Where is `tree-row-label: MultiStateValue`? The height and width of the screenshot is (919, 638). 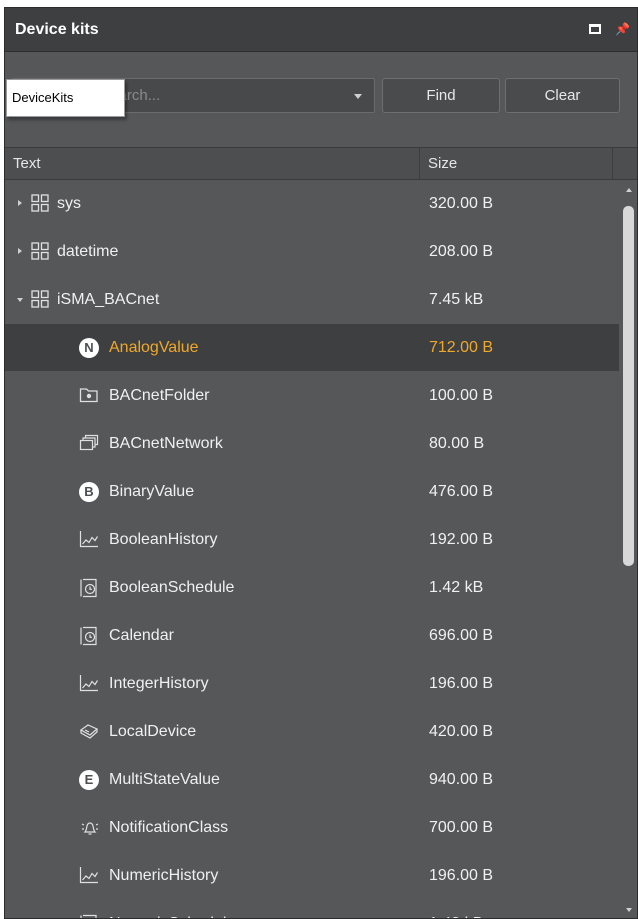
tree-row-label: MultiStateValue is located at coordinates (164, 779).